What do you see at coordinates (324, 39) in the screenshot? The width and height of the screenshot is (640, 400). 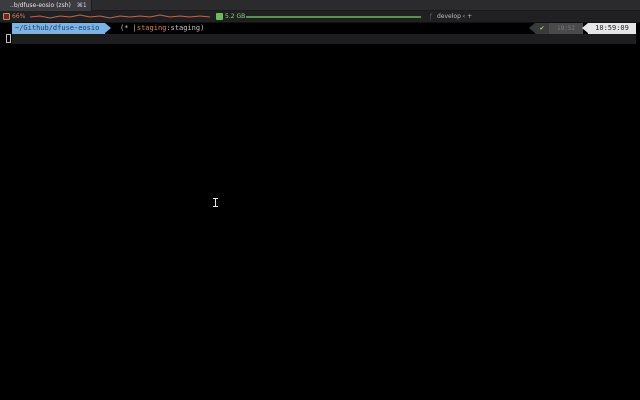 I see `prompt-divider` at bounding box center [324, 39].